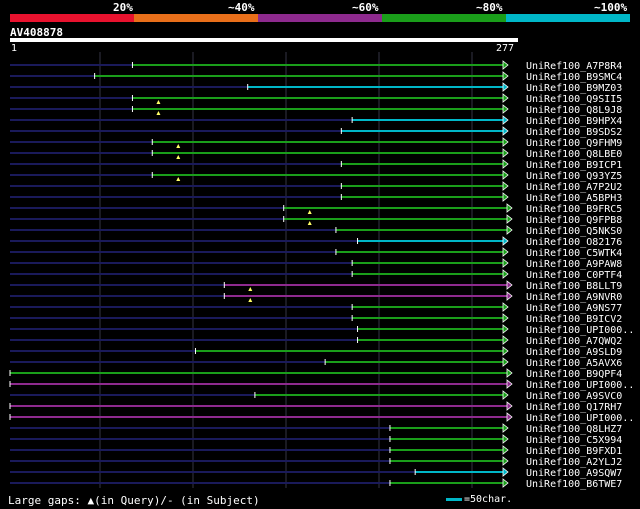 Image resolution: width=640 pixels, height=509 pixels. I want to click on hit-label: UniRef100_Q9SII5, so click(574, 99).